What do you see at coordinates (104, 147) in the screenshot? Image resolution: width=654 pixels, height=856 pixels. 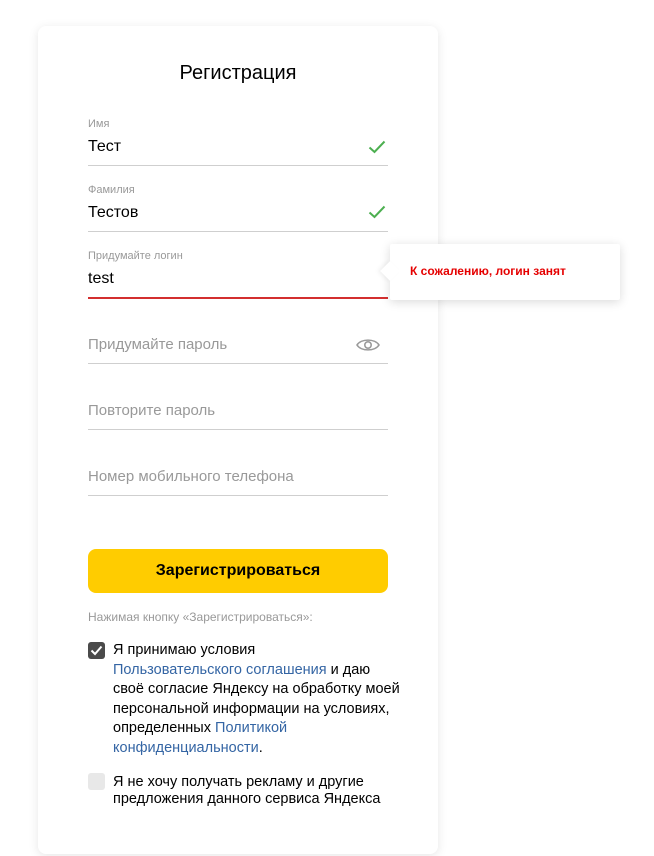 I see `first-name-input: Тест` at bounding box center [104, 147].